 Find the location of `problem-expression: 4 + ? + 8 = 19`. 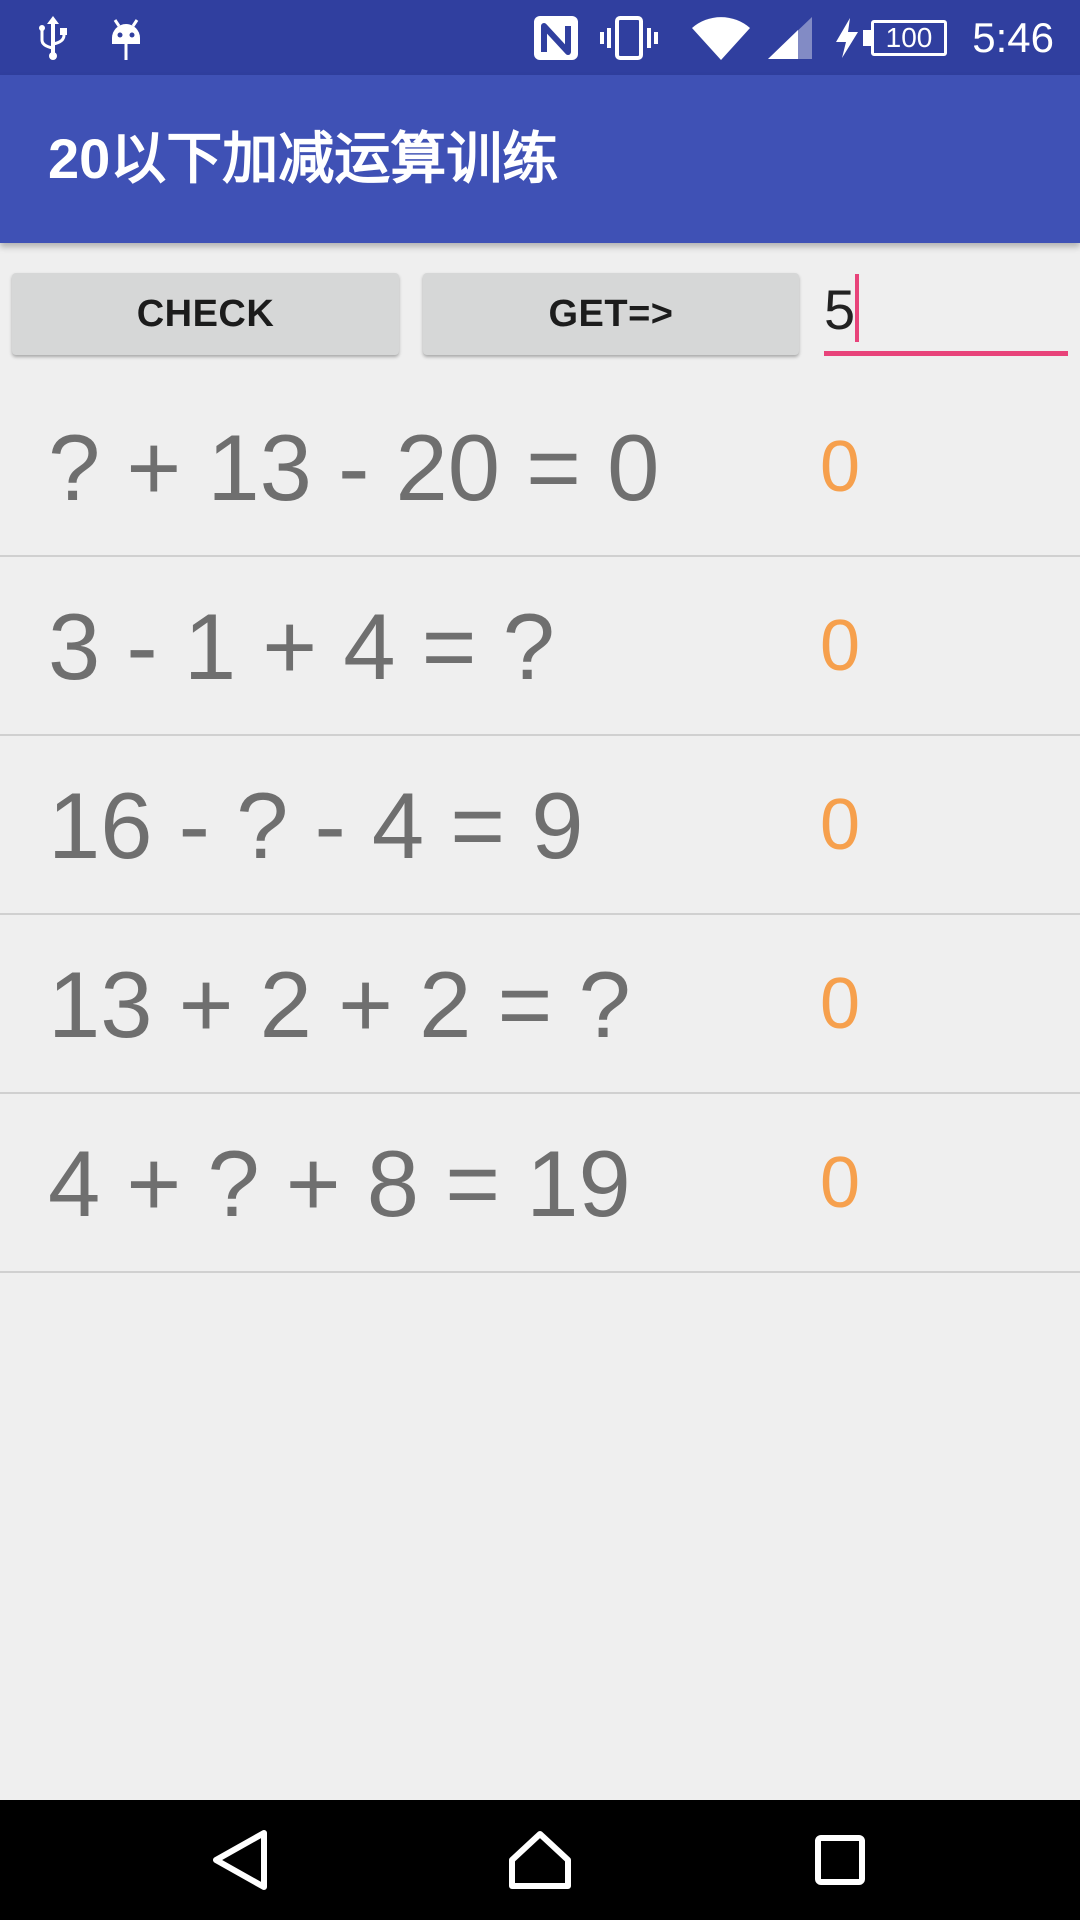

problem-expression: 4 + ? + 8 = 19 is located at coordinates (339, 1183).